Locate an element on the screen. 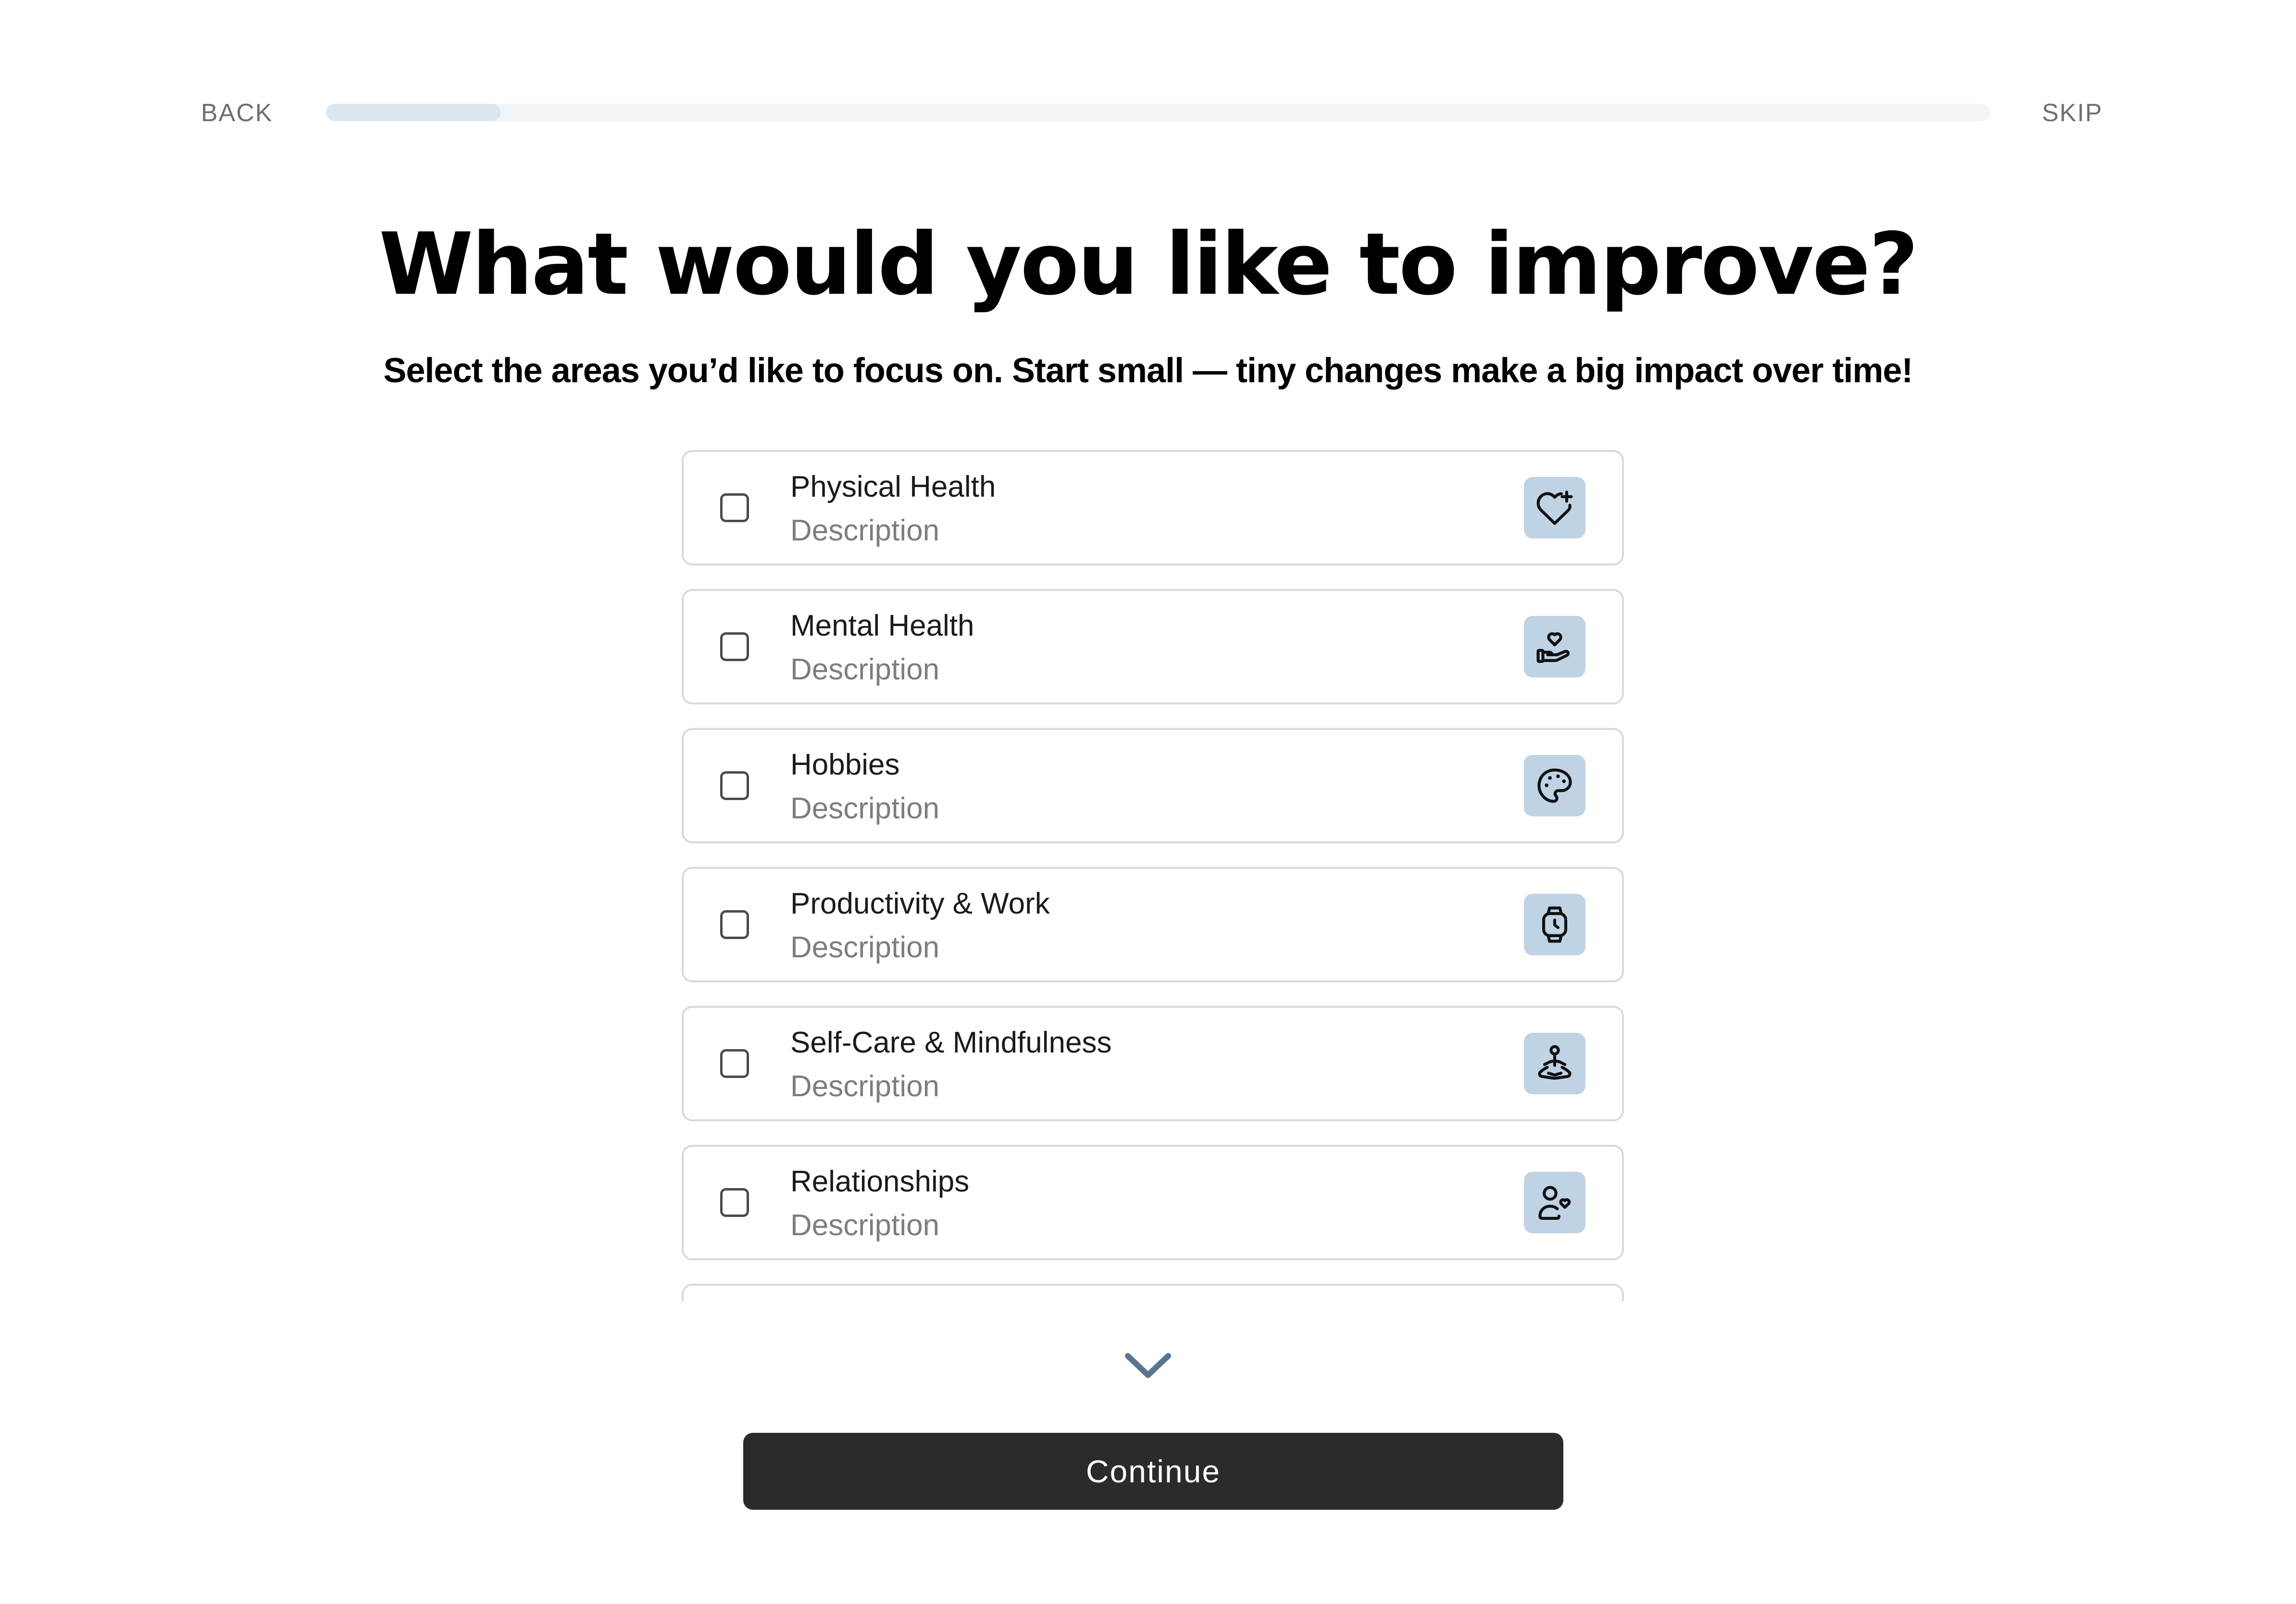  option-relationships: Relationships Description is located at coordinates (1153, 1202).